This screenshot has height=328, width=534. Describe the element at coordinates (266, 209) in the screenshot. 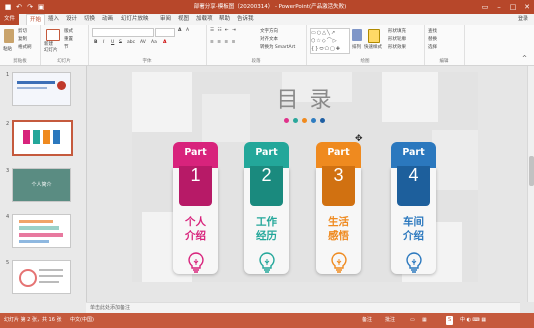

I see `toc-card-2: Part 2 工作 经历` at that location.